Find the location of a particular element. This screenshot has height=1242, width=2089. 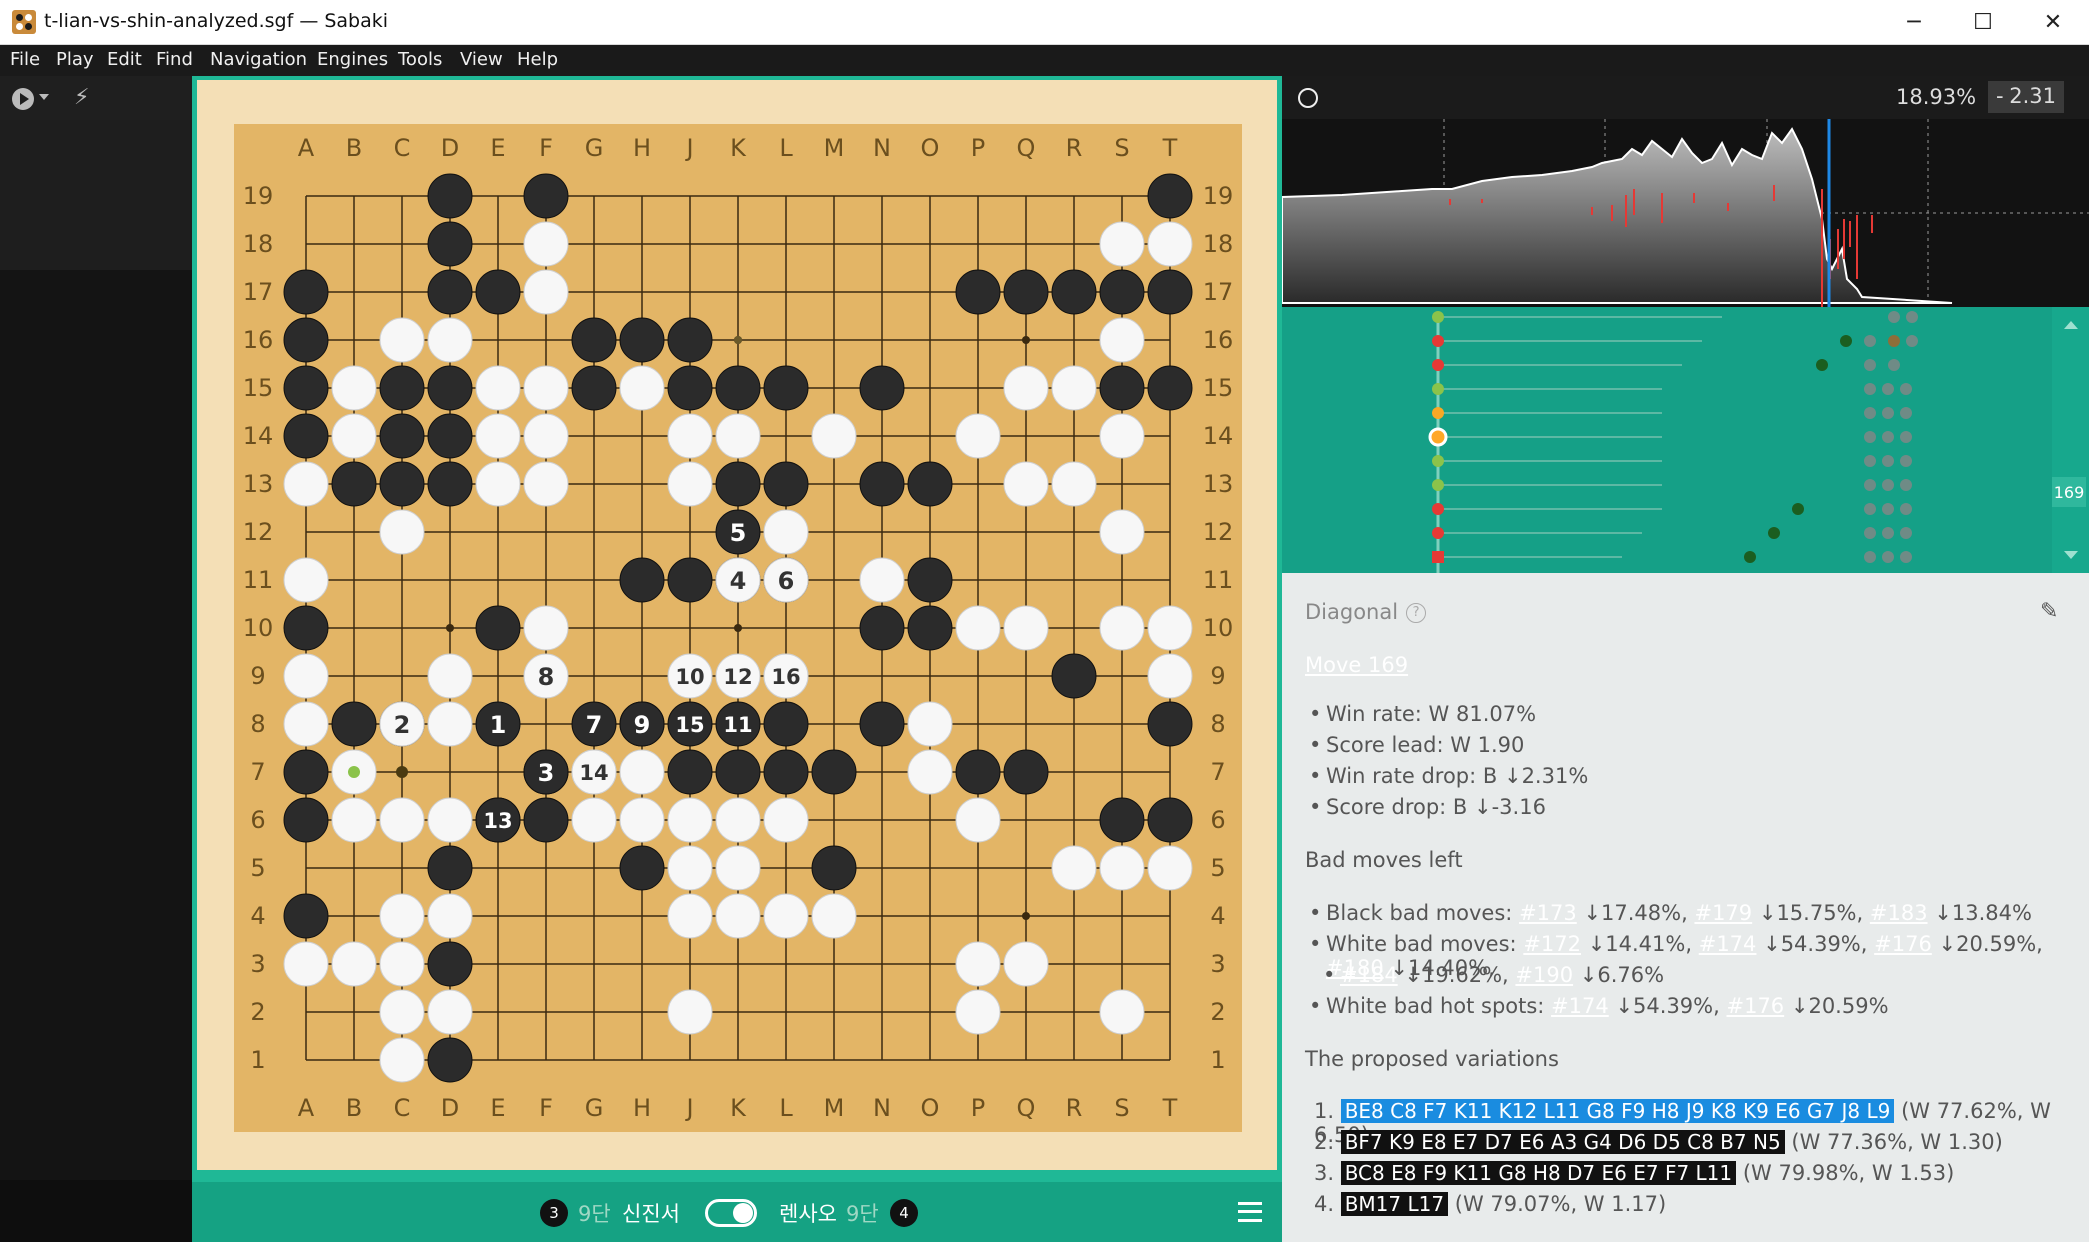

menu-find: Find is located at coordinates (174, 59).